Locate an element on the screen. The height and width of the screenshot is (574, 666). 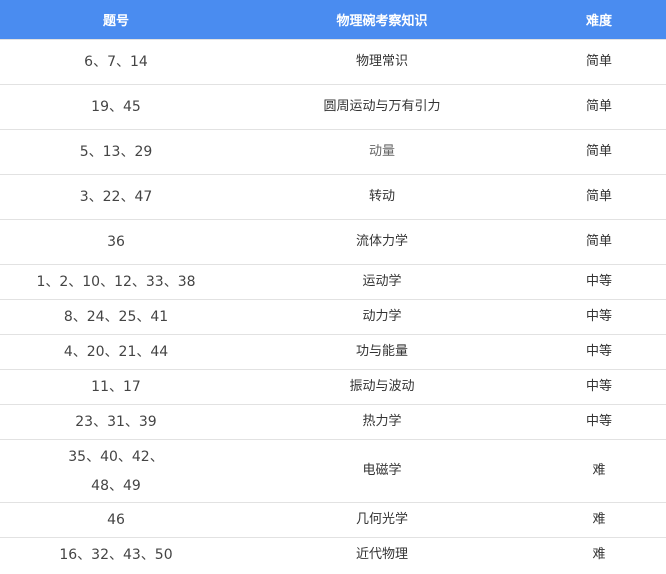
topic-cell: 动量 is located at coordinates (382, 152).